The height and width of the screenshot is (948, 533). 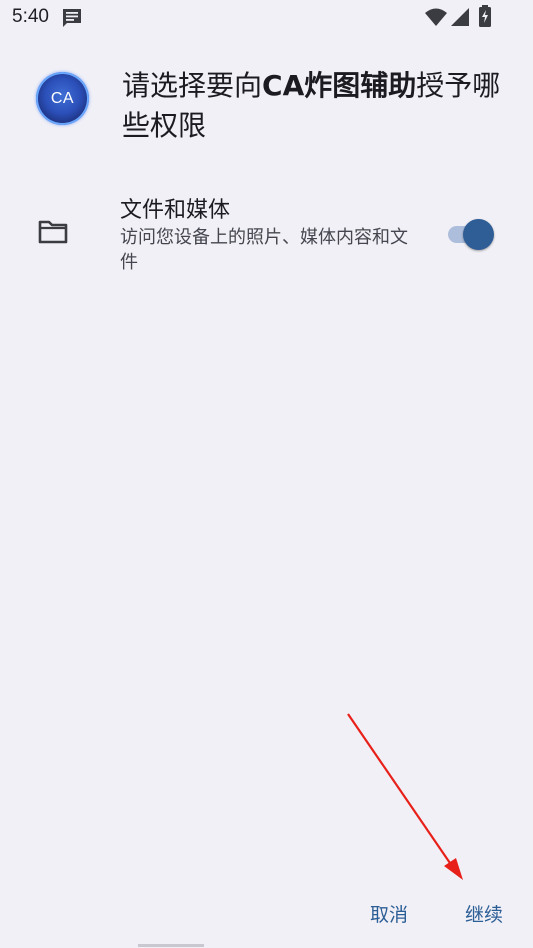 What do you see at coordinates (400, 790) in the screenshot?
I see `annotation-arrow-shaft` at bounding box center [400, 790].